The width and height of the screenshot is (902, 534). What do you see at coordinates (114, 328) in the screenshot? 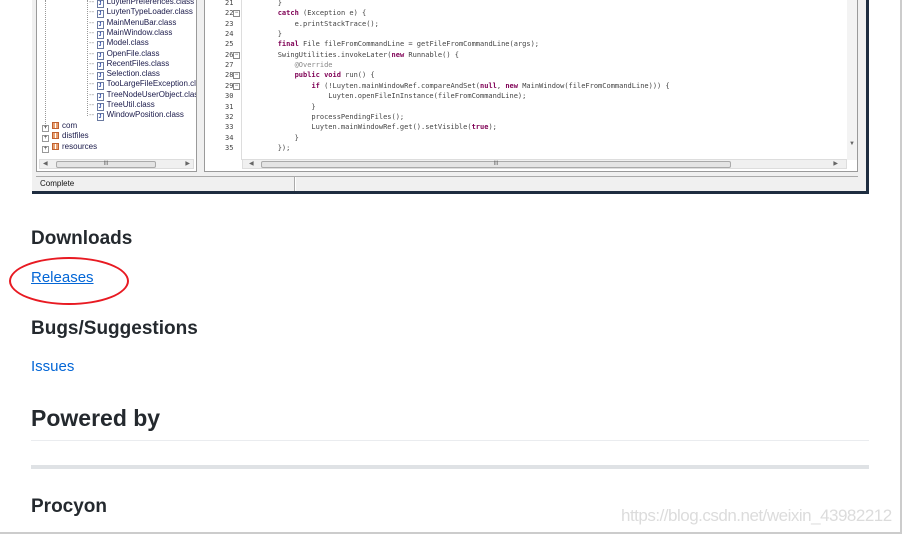
I see `bugs-heading: Bugs/Suggestions` at bounding box center [114, 328].